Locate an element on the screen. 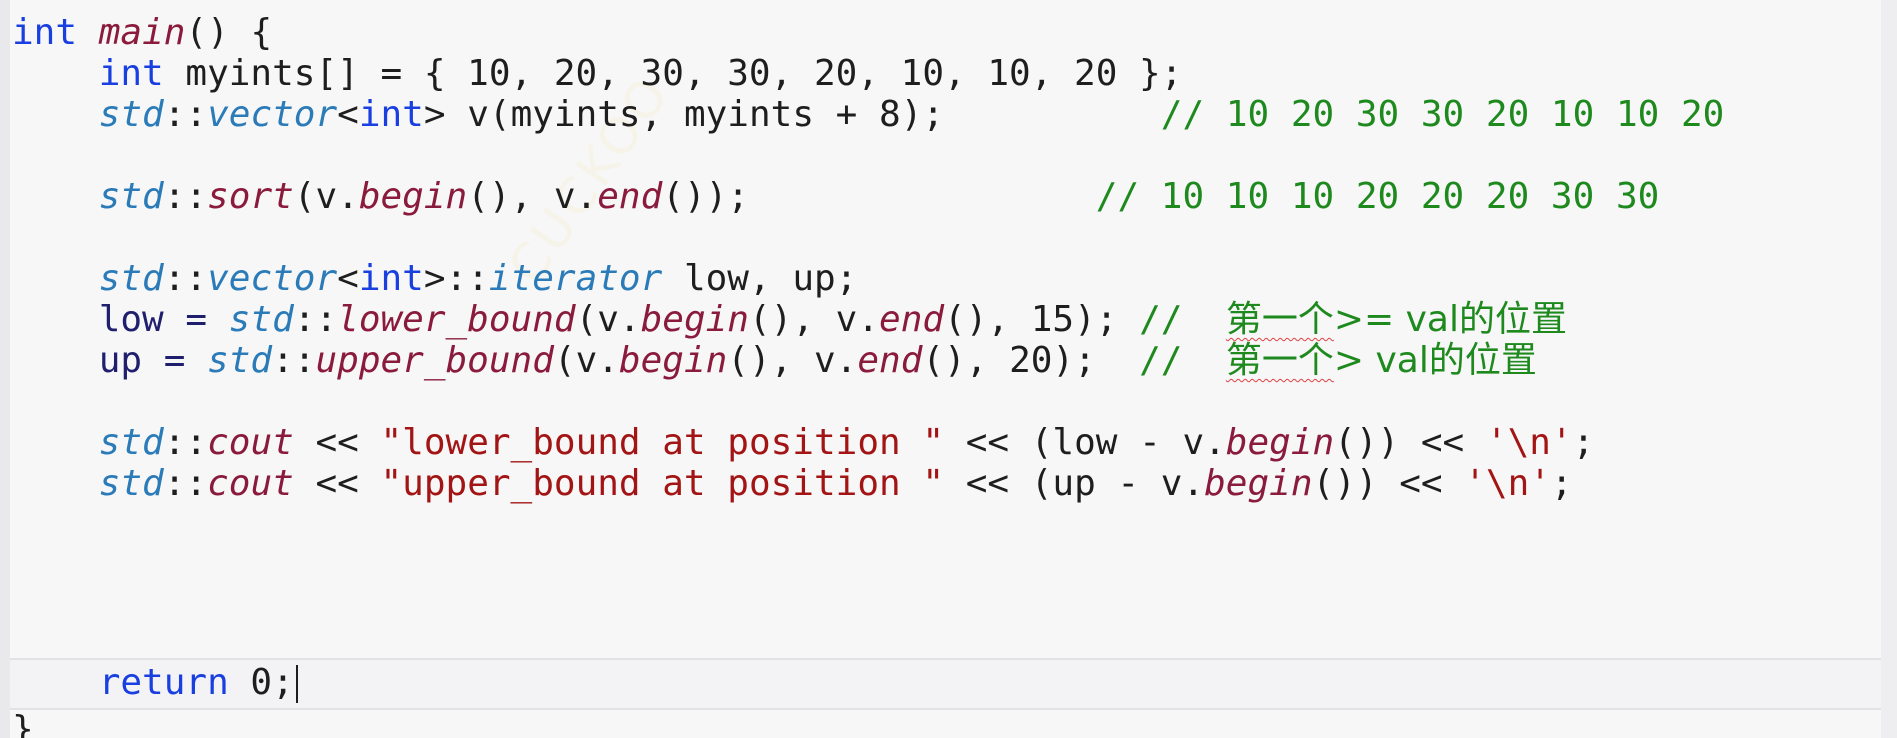 Image resolution: width=1897 pixels, height=738 pixels. closing-brace: } is located at coordinates (23, 723).